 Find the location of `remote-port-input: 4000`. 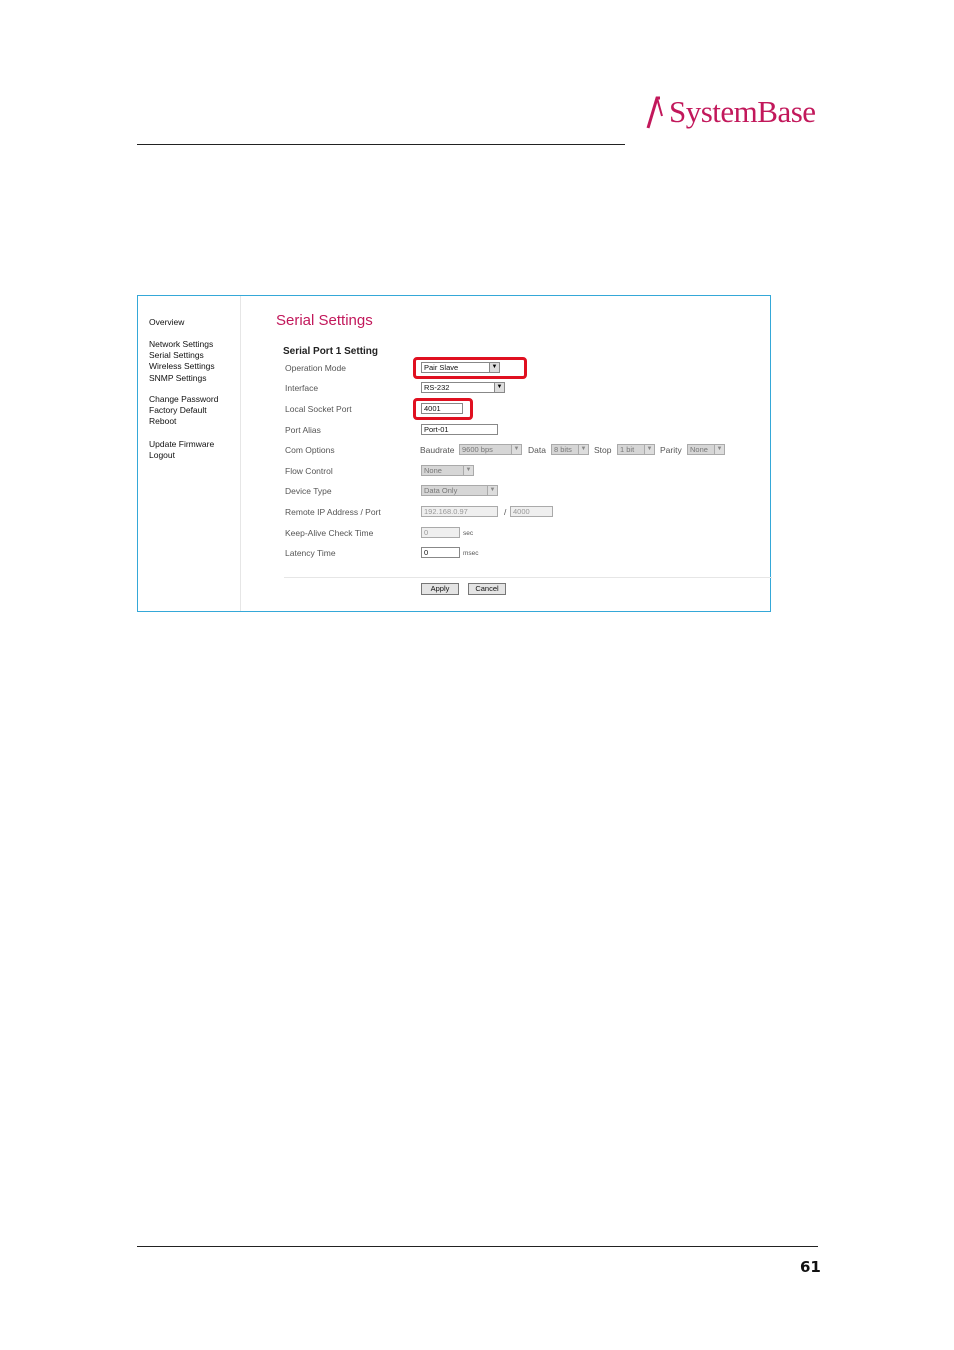

remote-port-input: 4000 is located at coordinates (531, 511).